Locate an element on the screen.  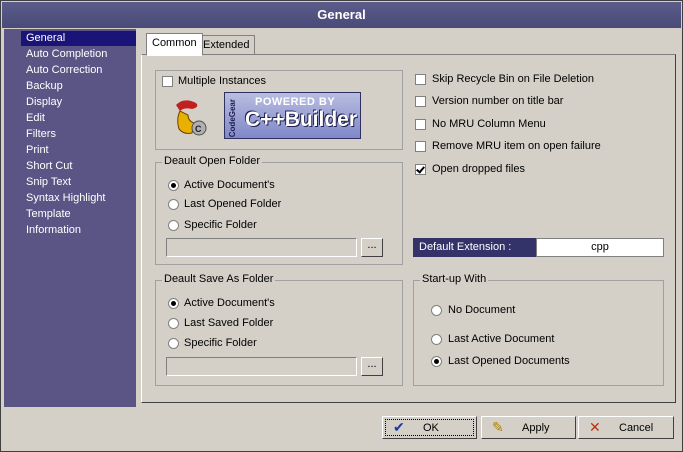
open-folder-option-specific: Specific Folder is located at coordinates (220, 225).